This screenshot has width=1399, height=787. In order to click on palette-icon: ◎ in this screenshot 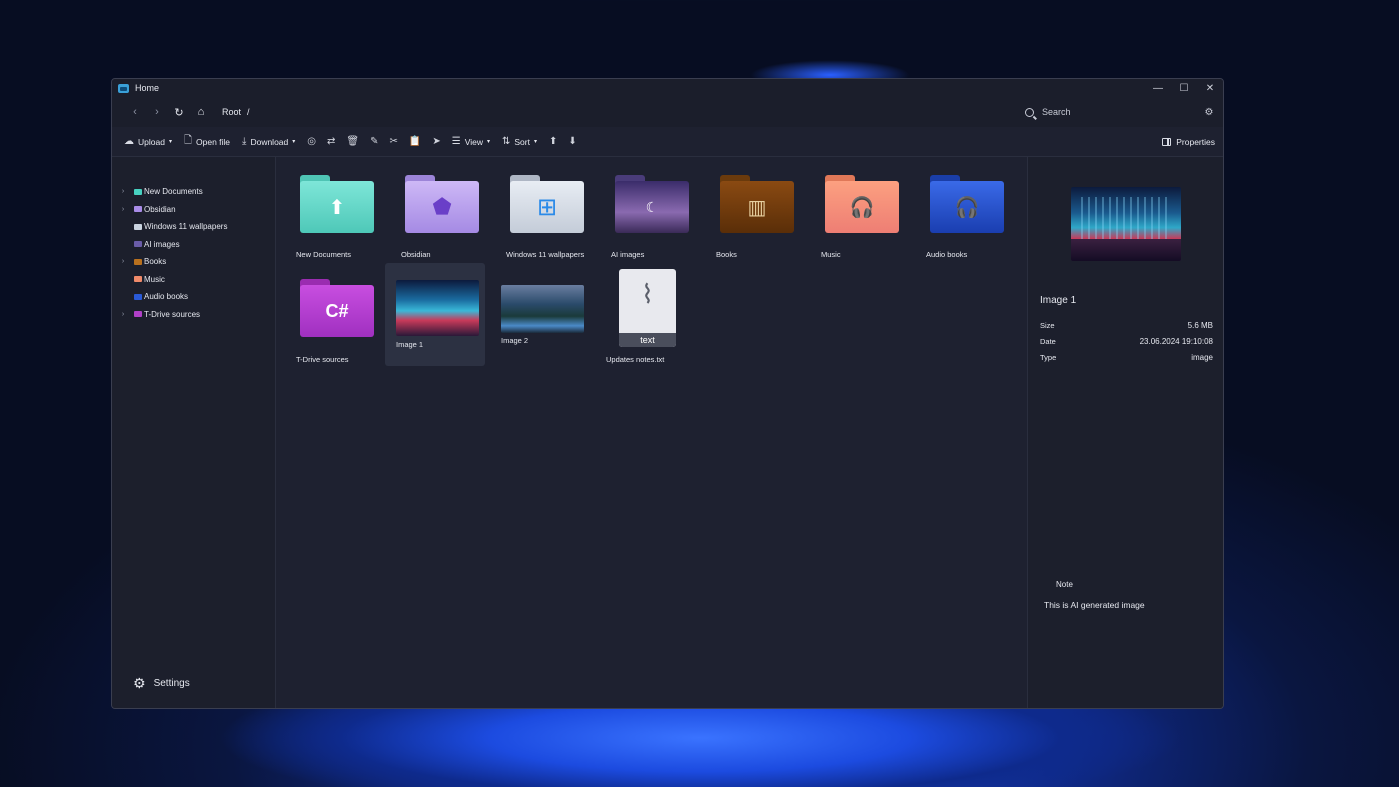, I will do `click(311, 141)`.